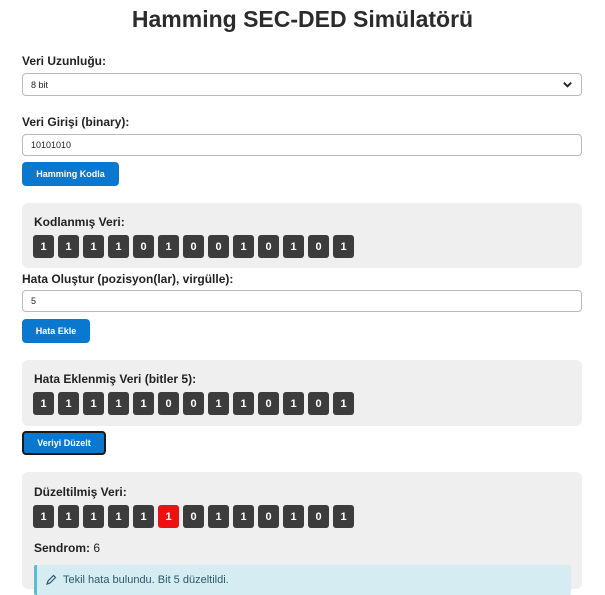 This screenshot has width=605, height=595. What do you see at coordinates (51, 145) in the screenshot?
I see `data-input-value: 10101010` at bounding box center [51, 145].